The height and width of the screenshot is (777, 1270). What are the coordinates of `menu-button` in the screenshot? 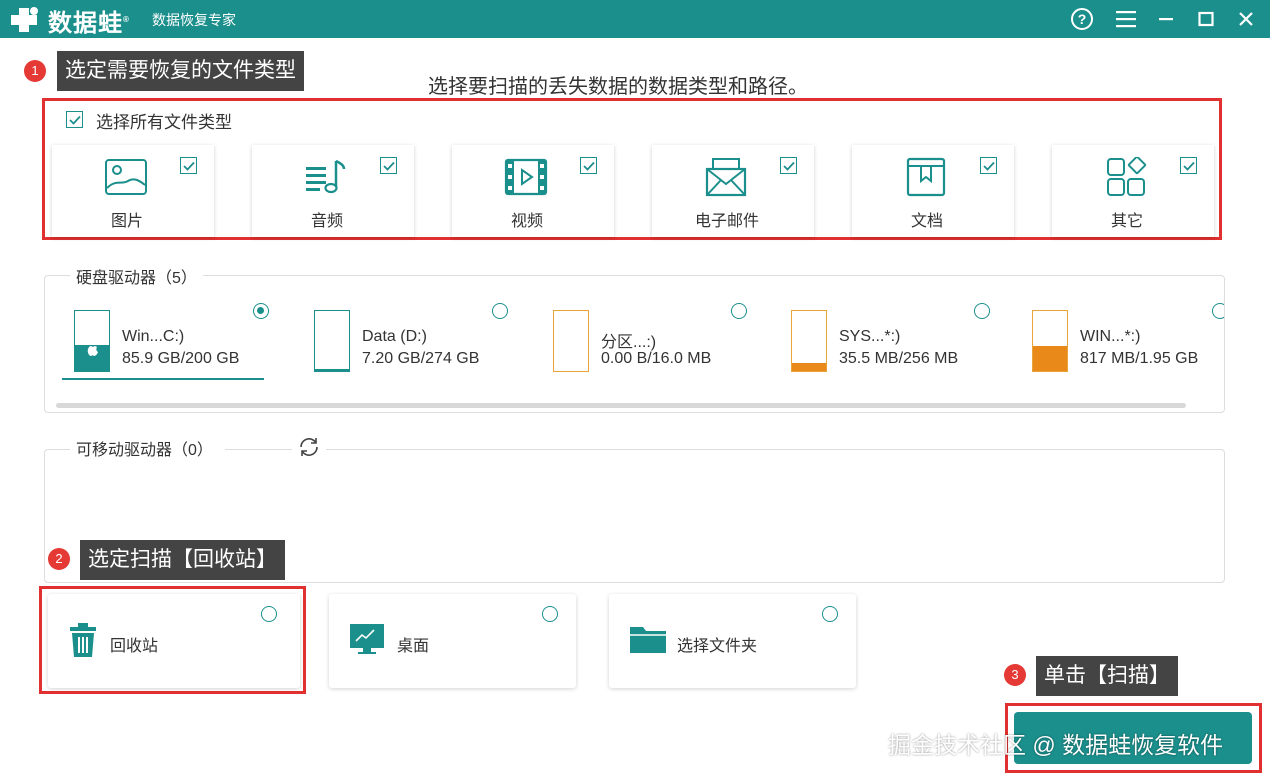 It's located at (1126, 19).